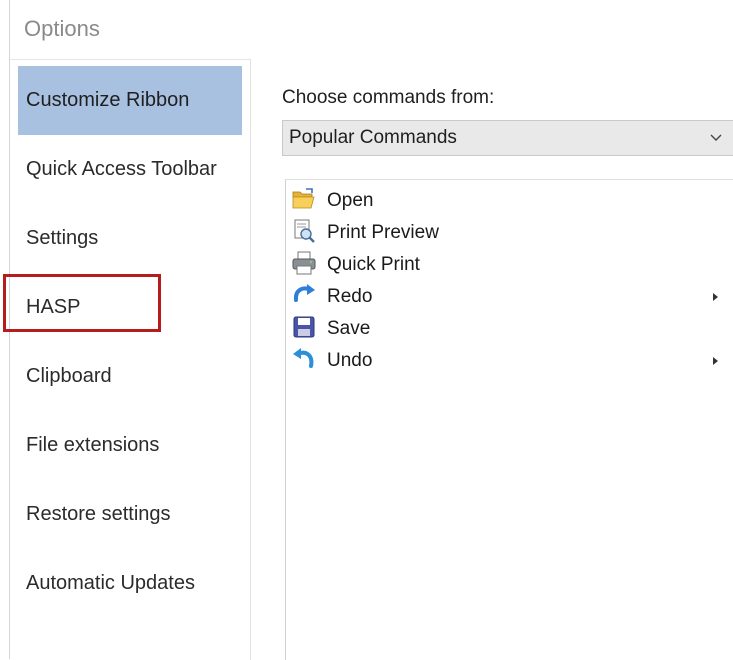 The image size is (733, 660). Describe the element at coordinates (349, 328) in the screenshot. I see `command-label: Save` at that location.